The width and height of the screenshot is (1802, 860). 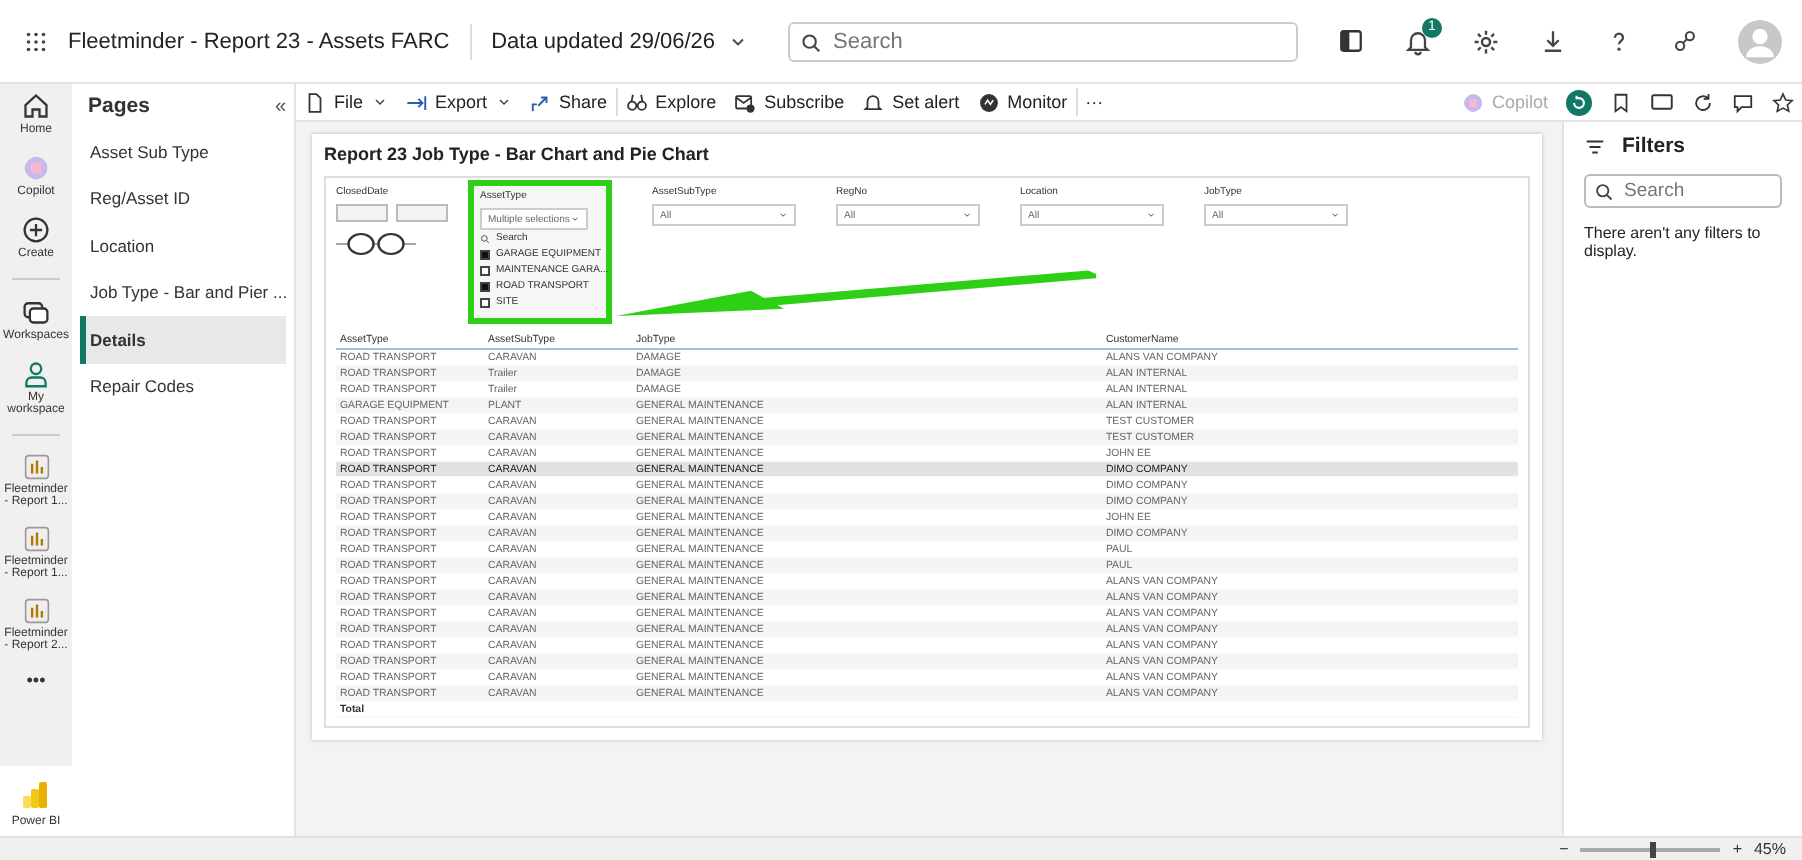 I want to click on data-updated-dropdown: Data updated 29/06/26, so click(x=619, y=41).